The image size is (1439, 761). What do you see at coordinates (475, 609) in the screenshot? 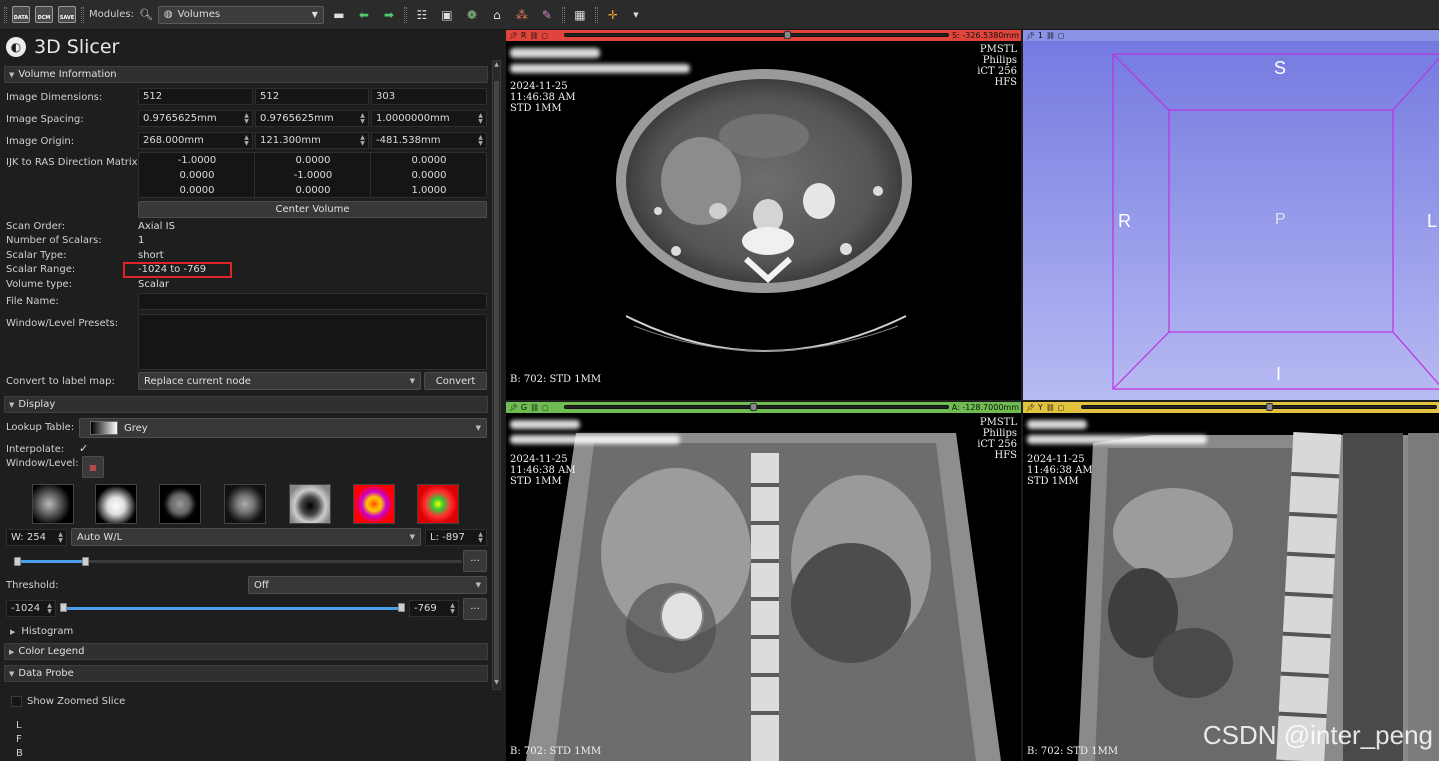
I see `threshold-options-button: ···` at bounding box center [475, 609].